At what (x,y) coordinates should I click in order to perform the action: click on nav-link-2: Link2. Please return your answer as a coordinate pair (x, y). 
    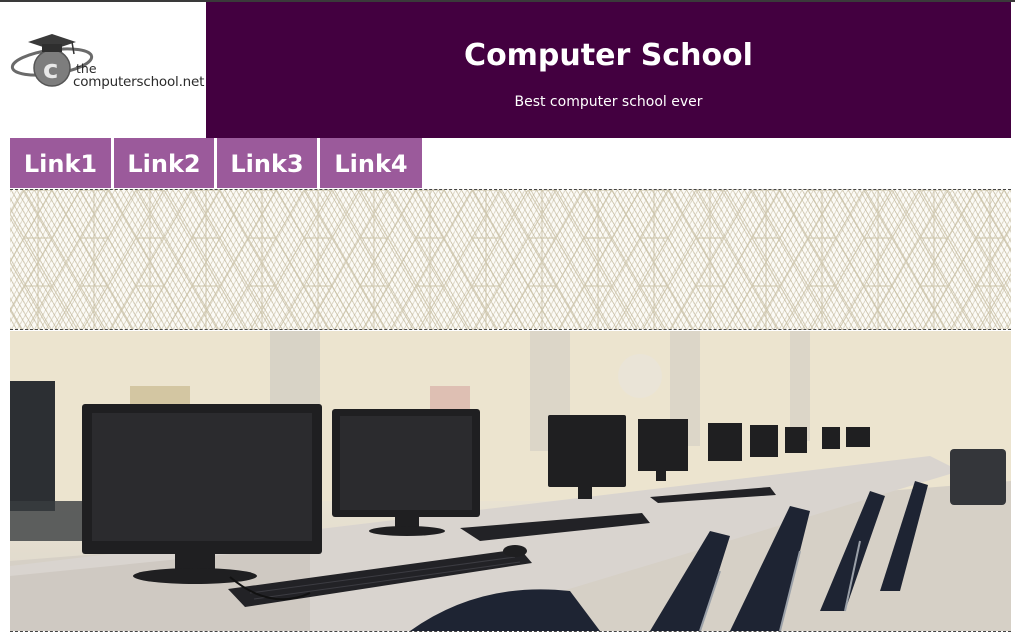
    Looking at the image, I should click on (164, 163).